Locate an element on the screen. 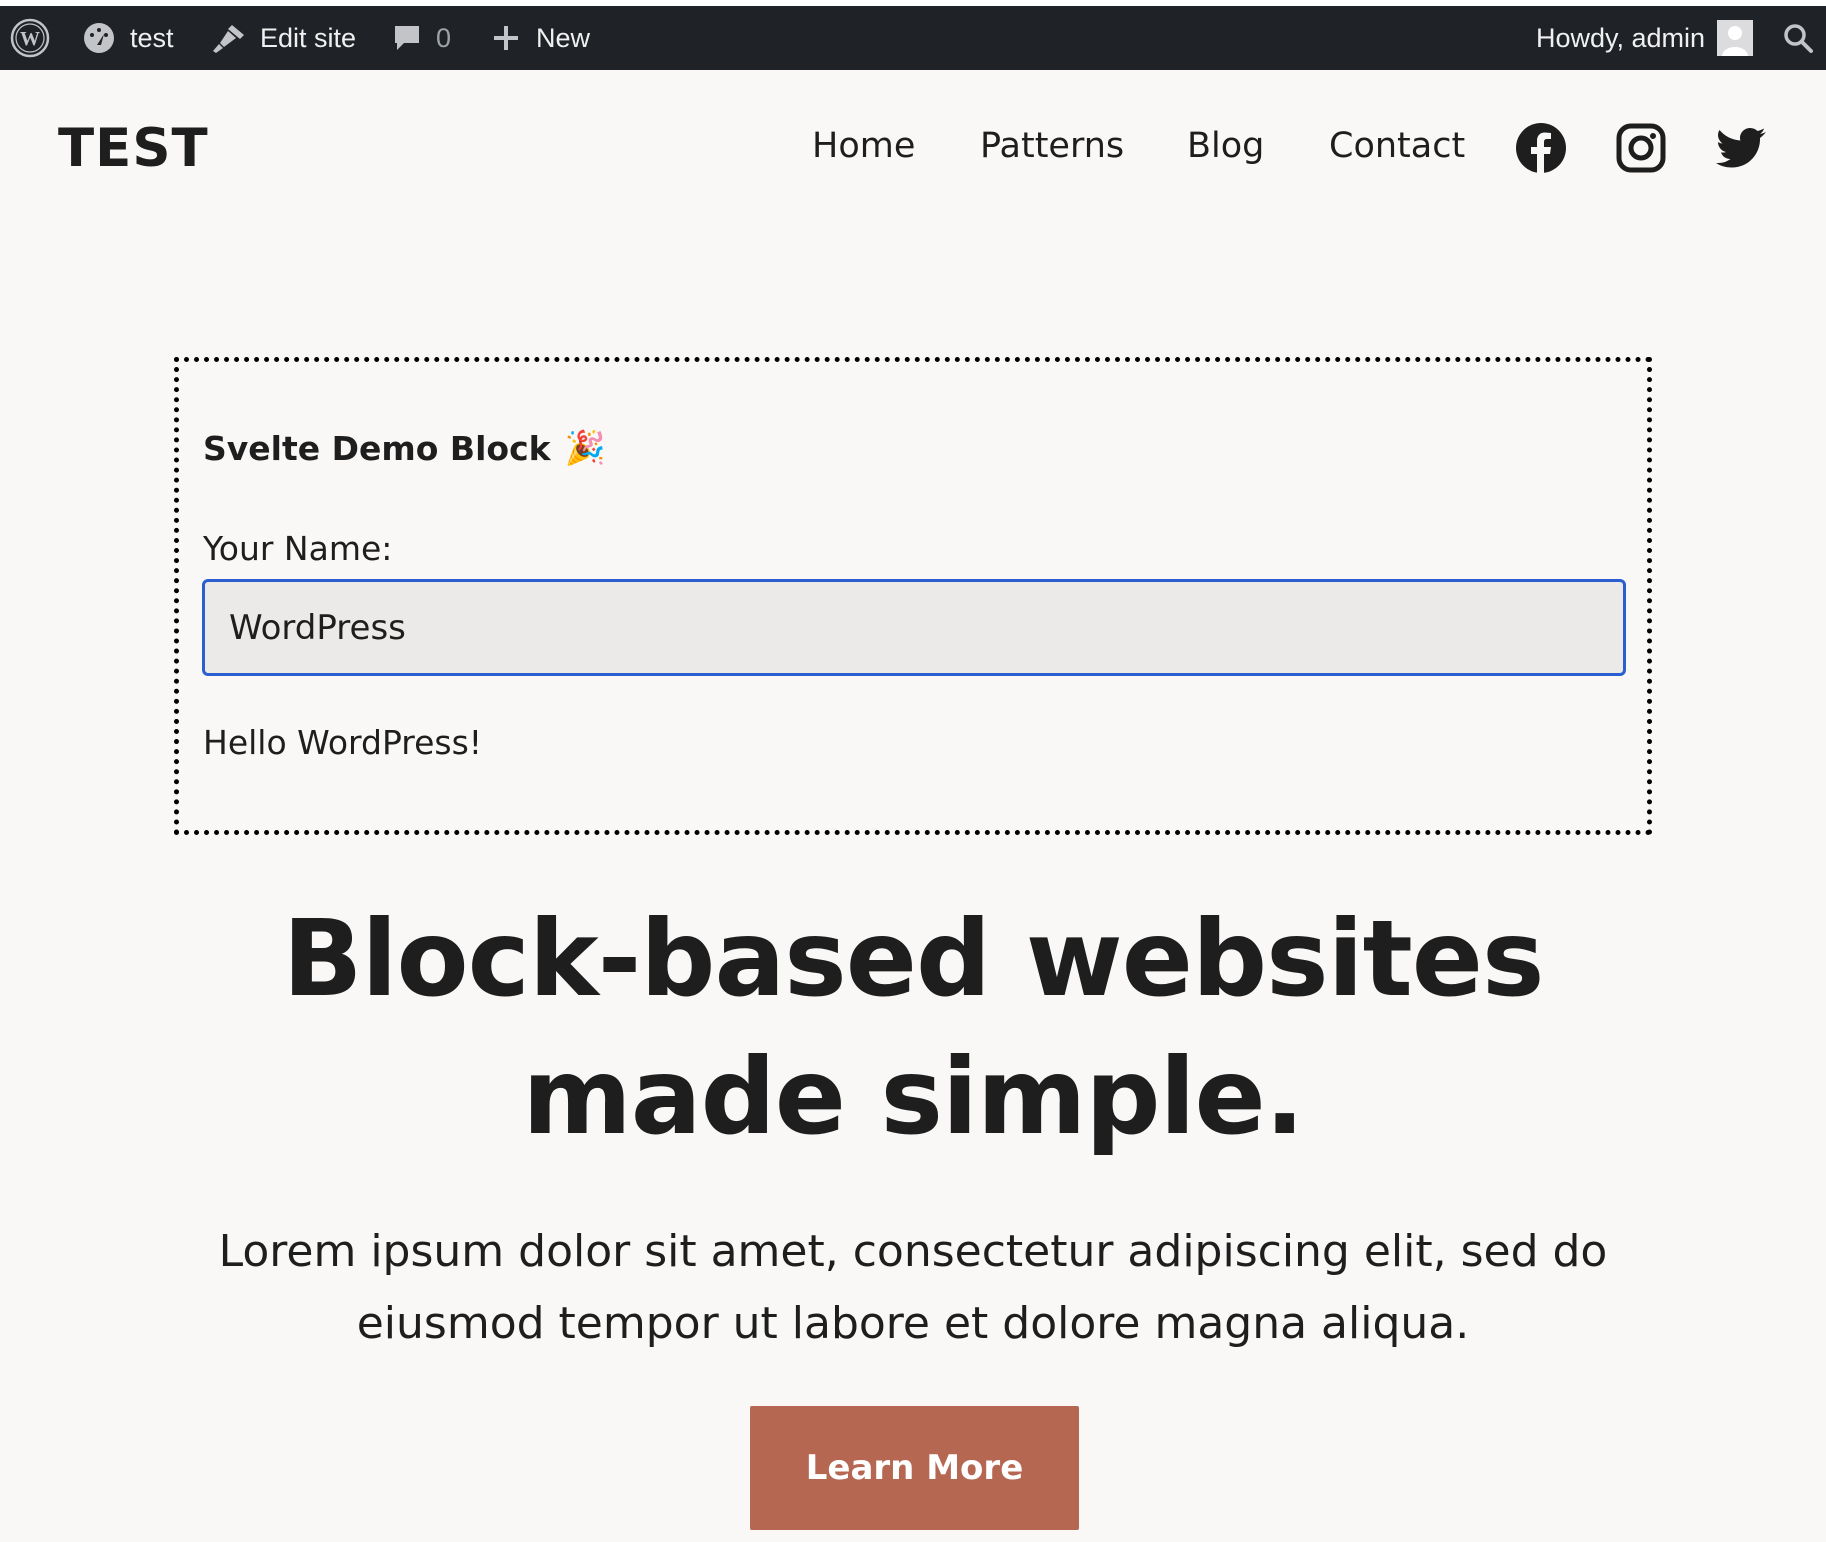 This screenshot has height=1542, width=1826. hero-heading-line-1: Block-based websites is located at coordinates (913, 959).